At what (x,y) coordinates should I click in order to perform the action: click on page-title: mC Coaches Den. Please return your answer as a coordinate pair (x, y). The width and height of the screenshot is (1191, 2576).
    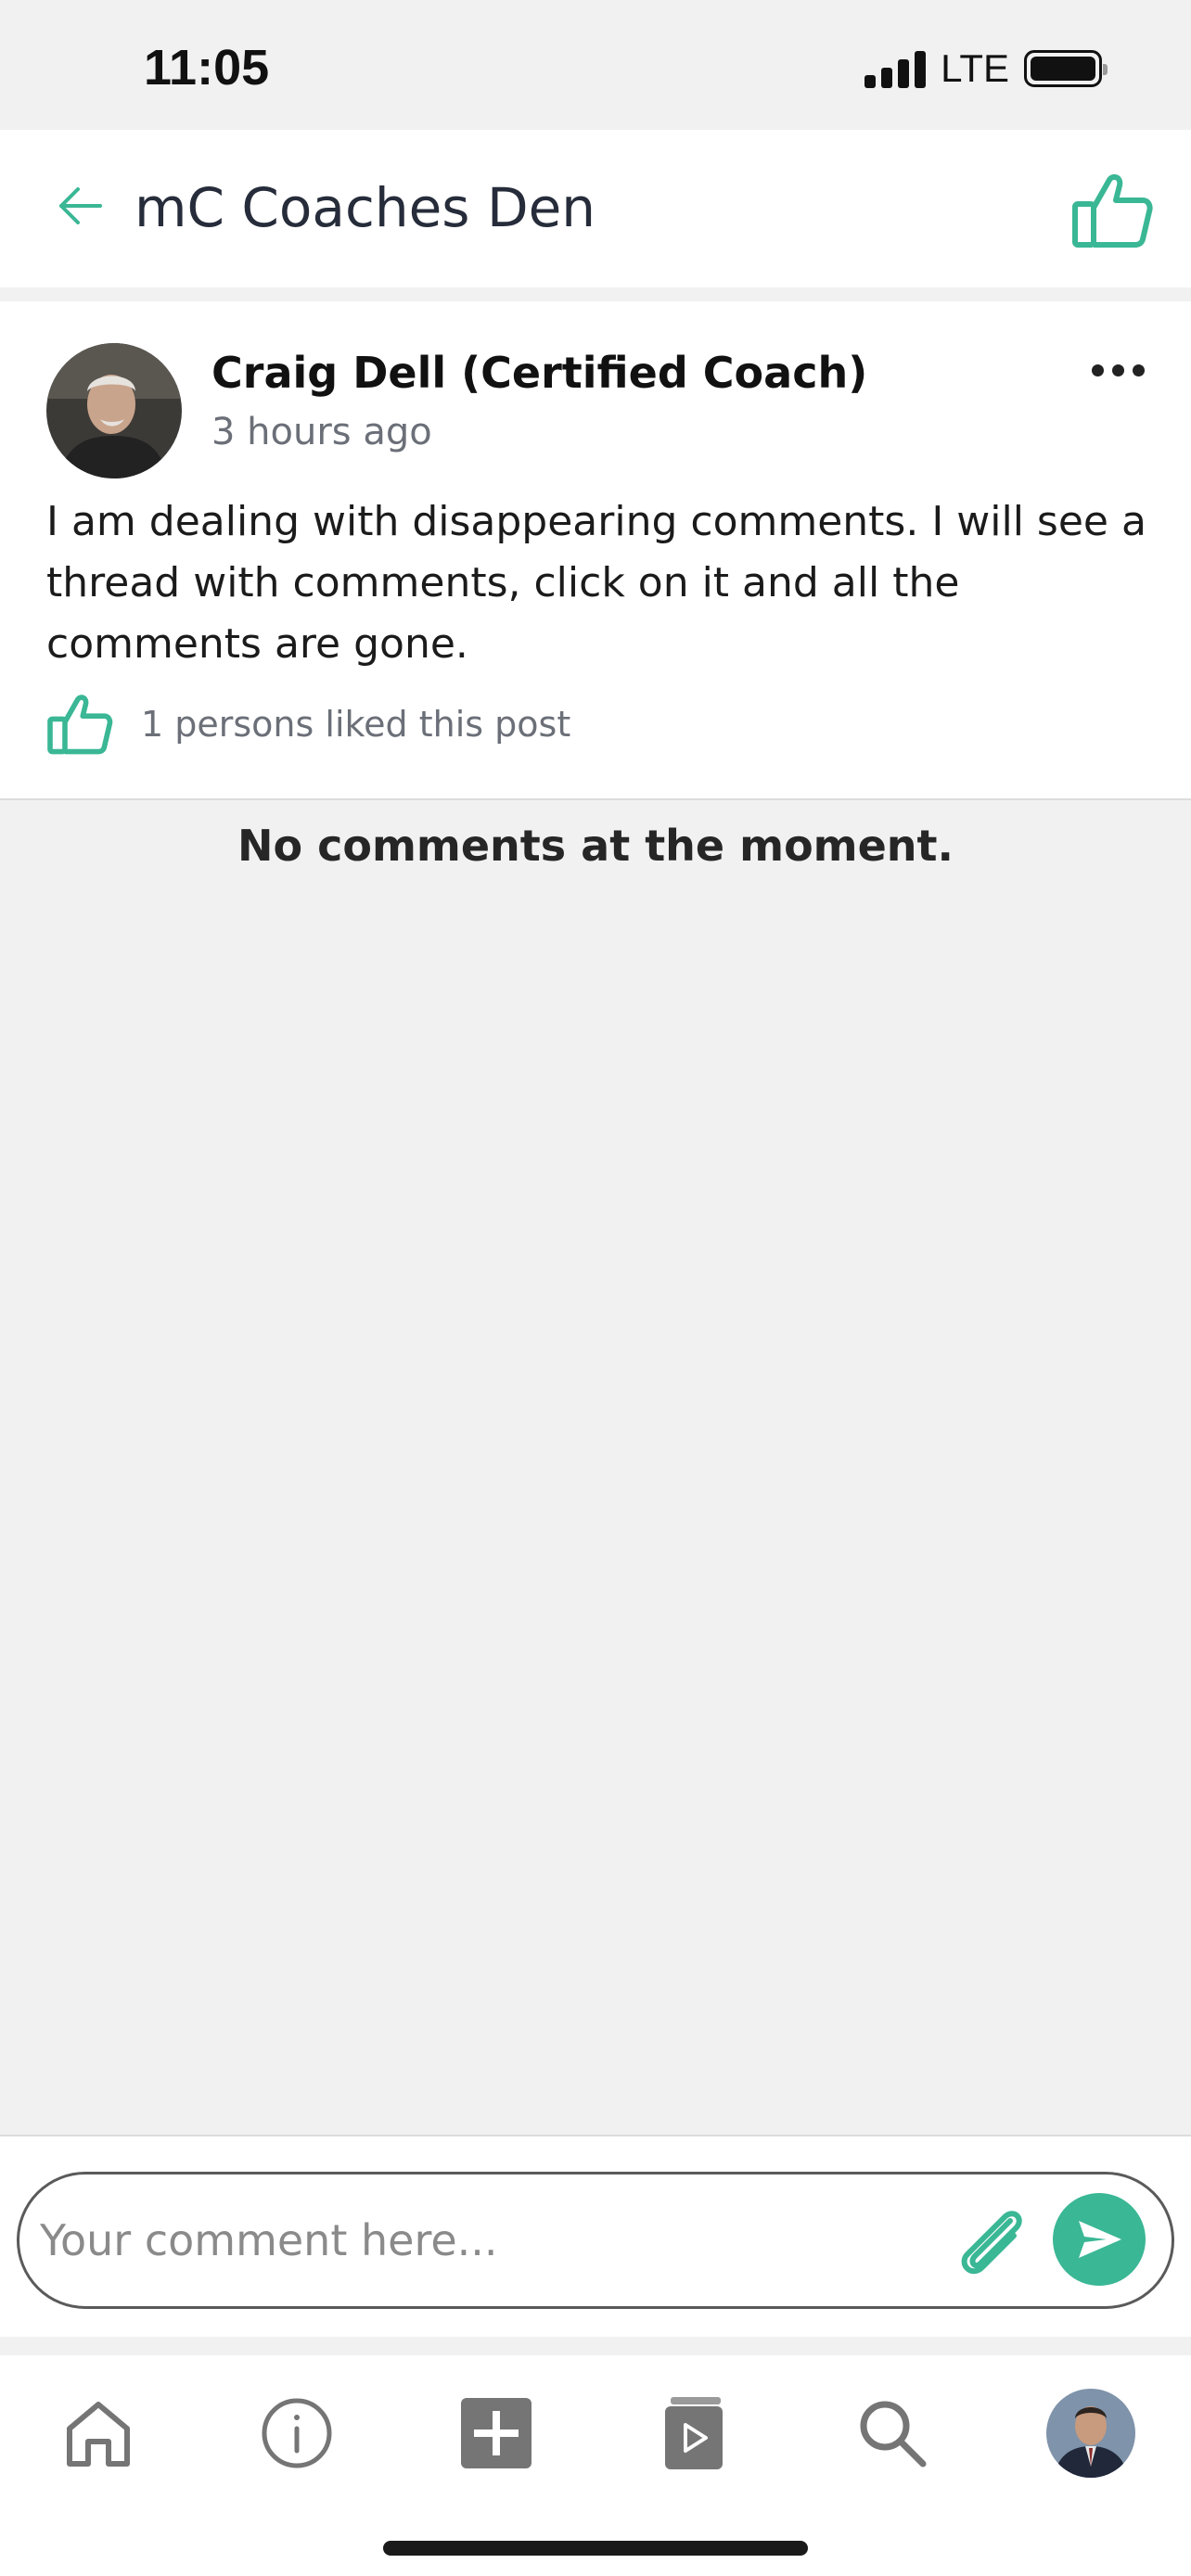
    Looking at the image, I should click on (365, 207).